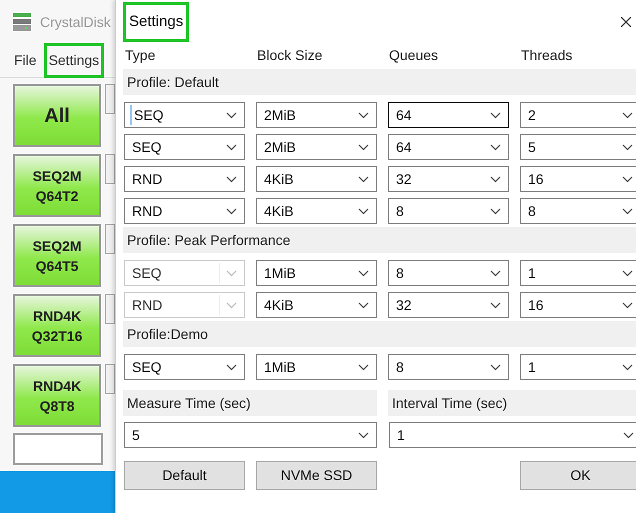  Describe the element at coordinates (379, 240) in the screenshot. I see `section-header: Profile: Peak Performance` at that location.